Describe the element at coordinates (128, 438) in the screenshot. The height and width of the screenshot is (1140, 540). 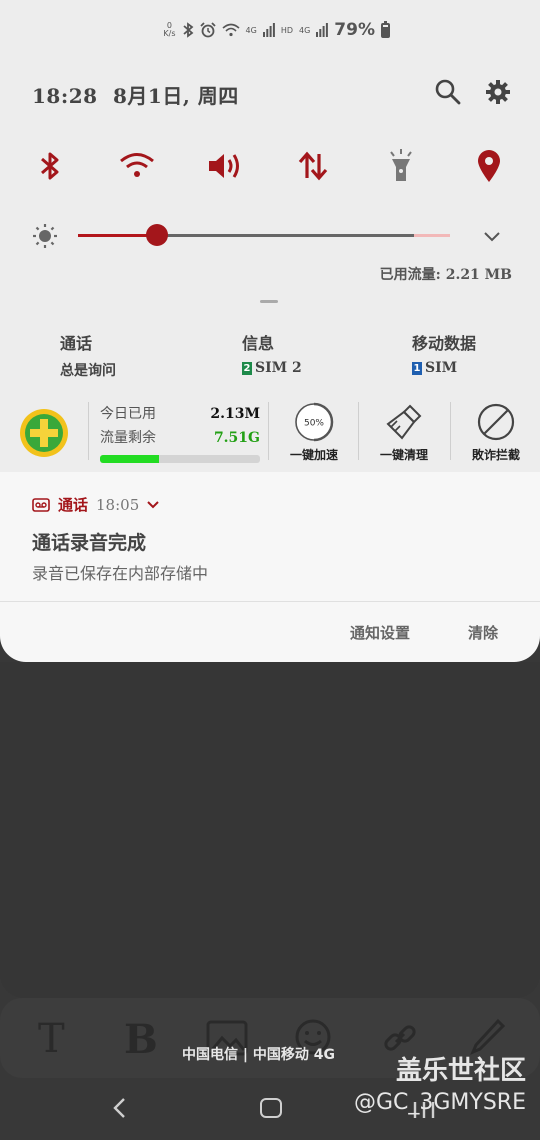
I see `remaining-label: 流量剩余` at that location.